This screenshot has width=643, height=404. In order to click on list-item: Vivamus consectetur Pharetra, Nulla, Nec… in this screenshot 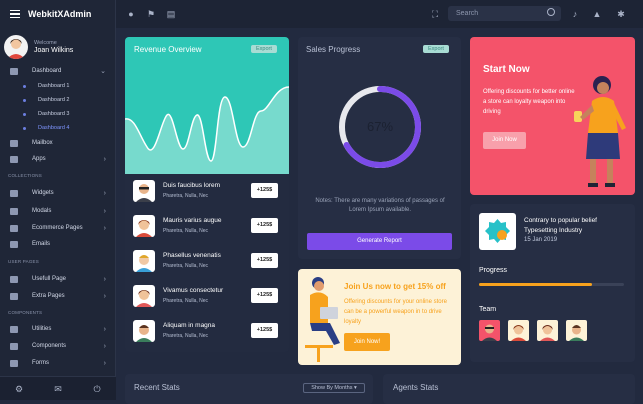, I will do `click(208, 297)`.